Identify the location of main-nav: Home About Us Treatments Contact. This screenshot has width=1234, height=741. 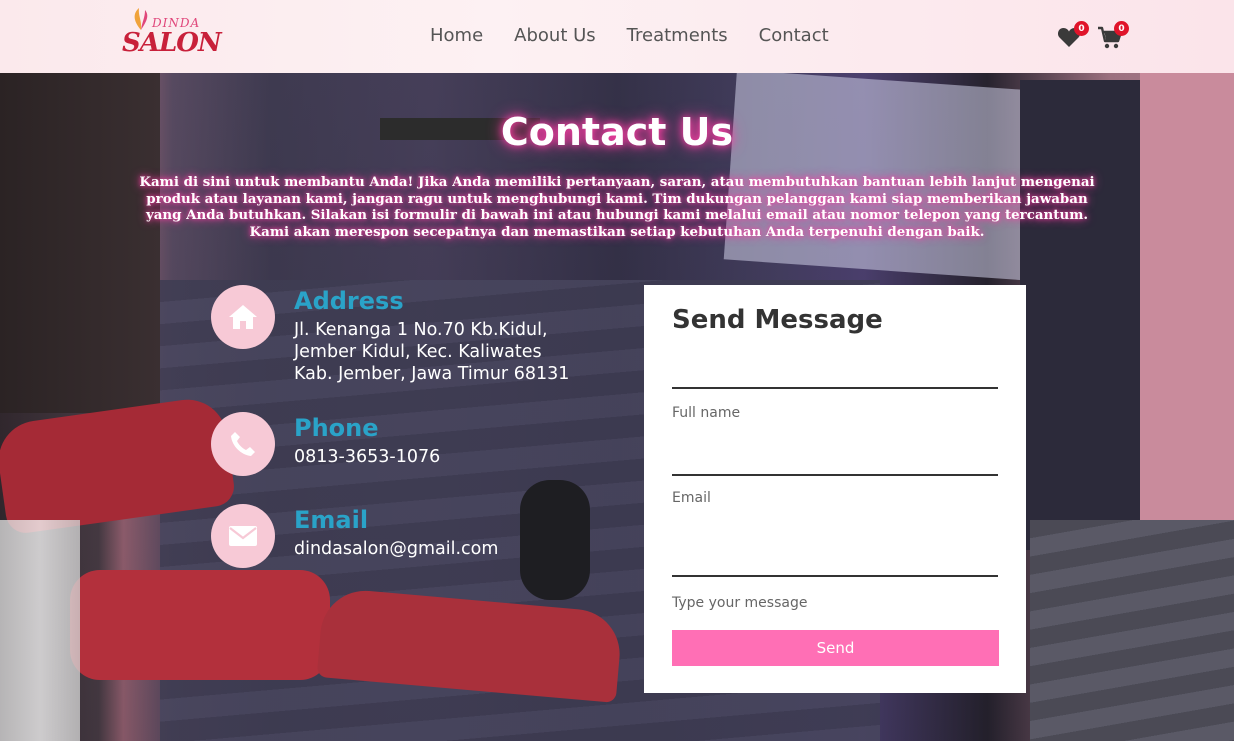
(629, 35).